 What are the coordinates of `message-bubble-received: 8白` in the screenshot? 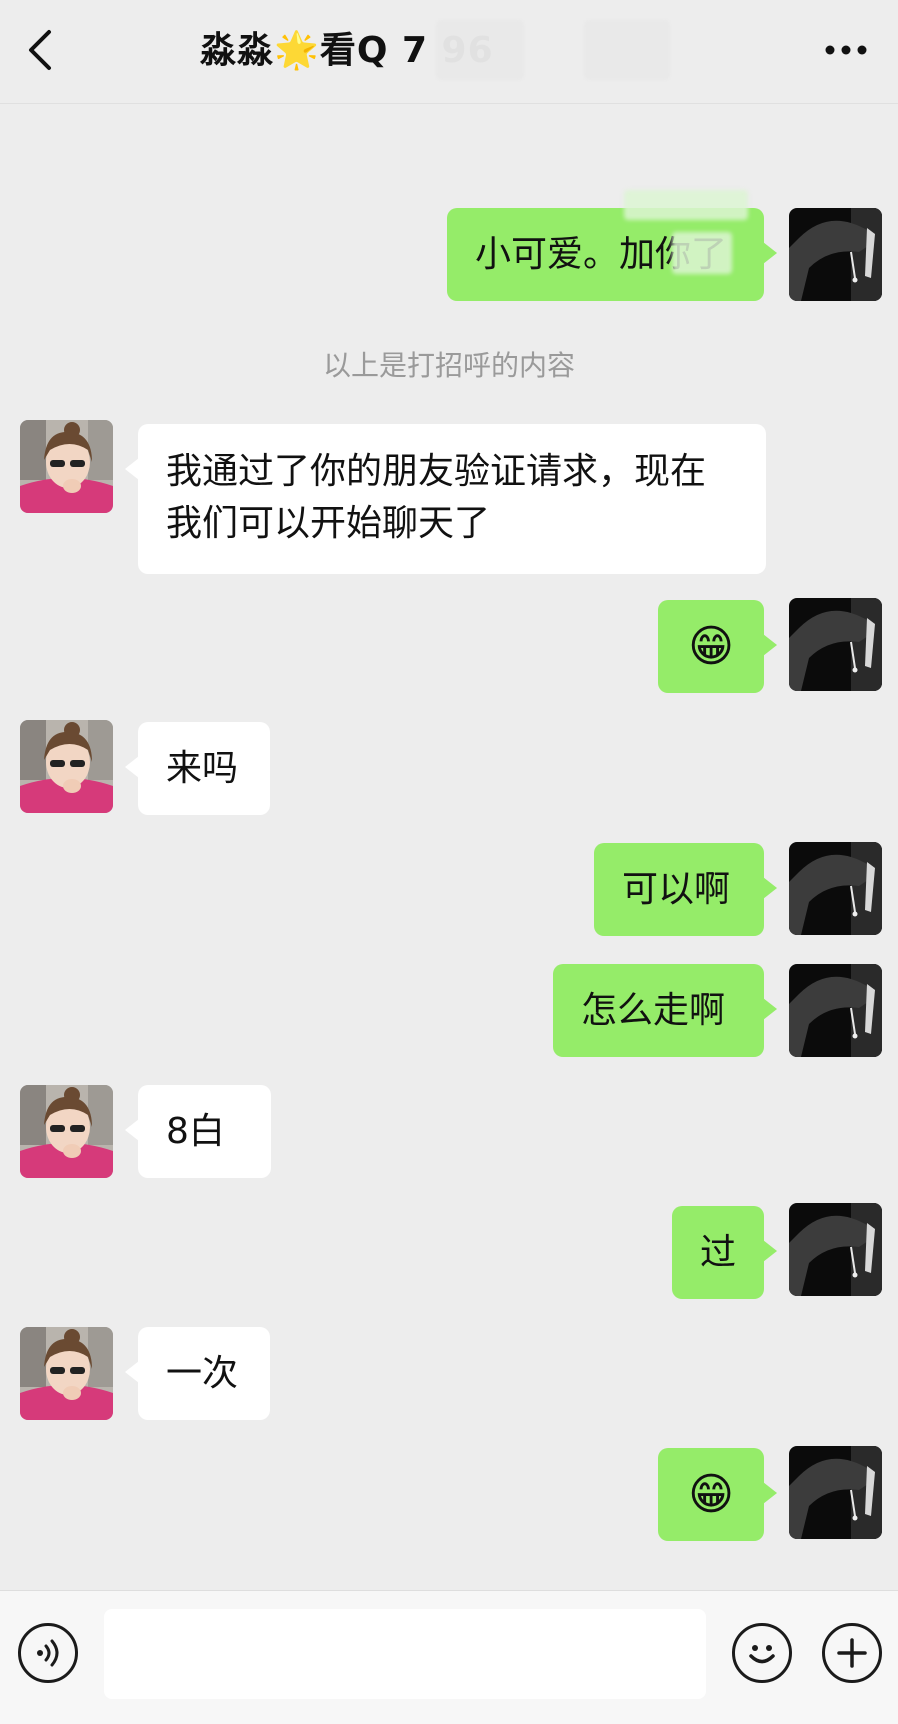 It's located at (198, 1131).